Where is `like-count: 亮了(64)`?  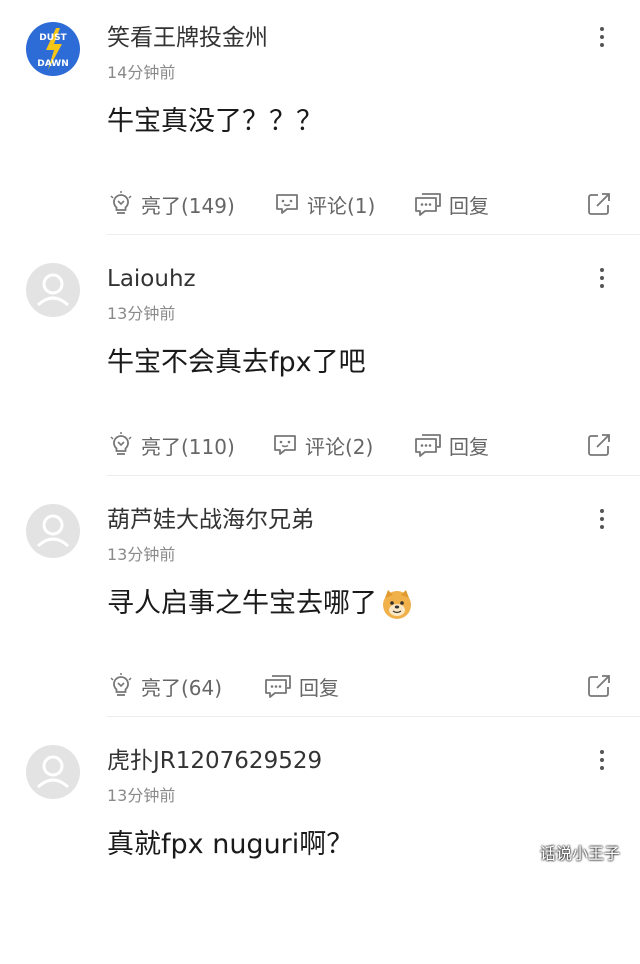
like-count: 亮了(64) is located at coordinates (182, 687).